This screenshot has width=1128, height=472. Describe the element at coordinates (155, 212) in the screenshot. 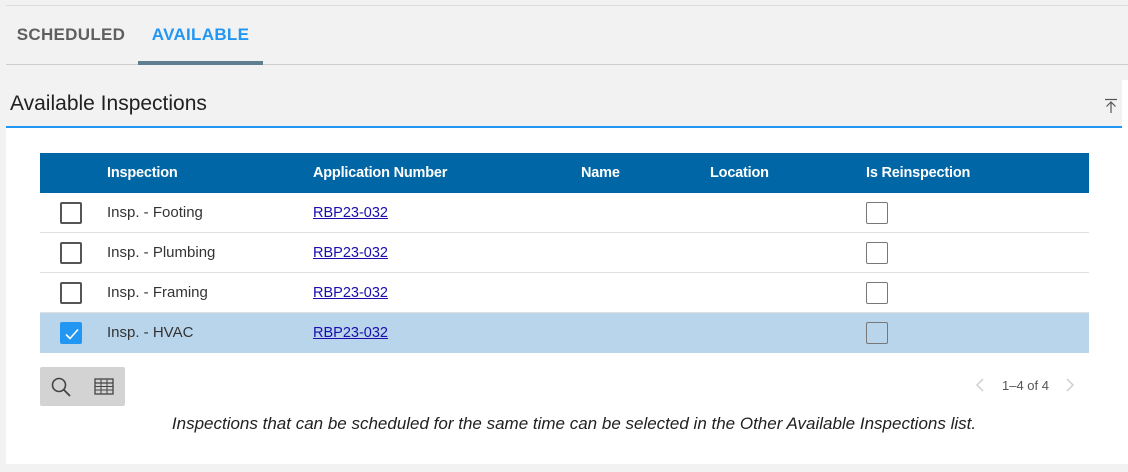

I see `inspection-cell: Insp. - Footing` at that location.